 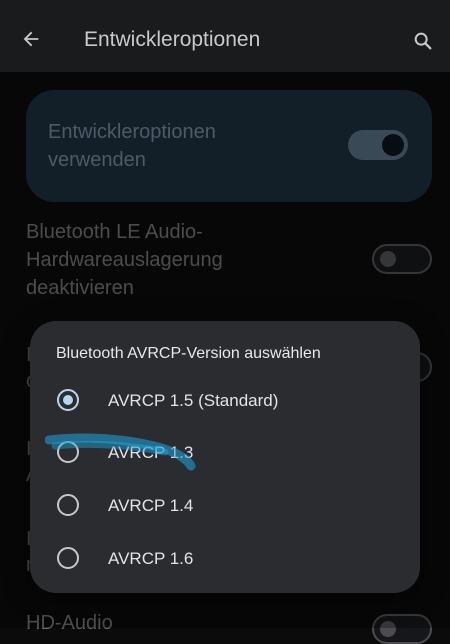 I want to click on radio-button-selected, so click(x=68, y=400).